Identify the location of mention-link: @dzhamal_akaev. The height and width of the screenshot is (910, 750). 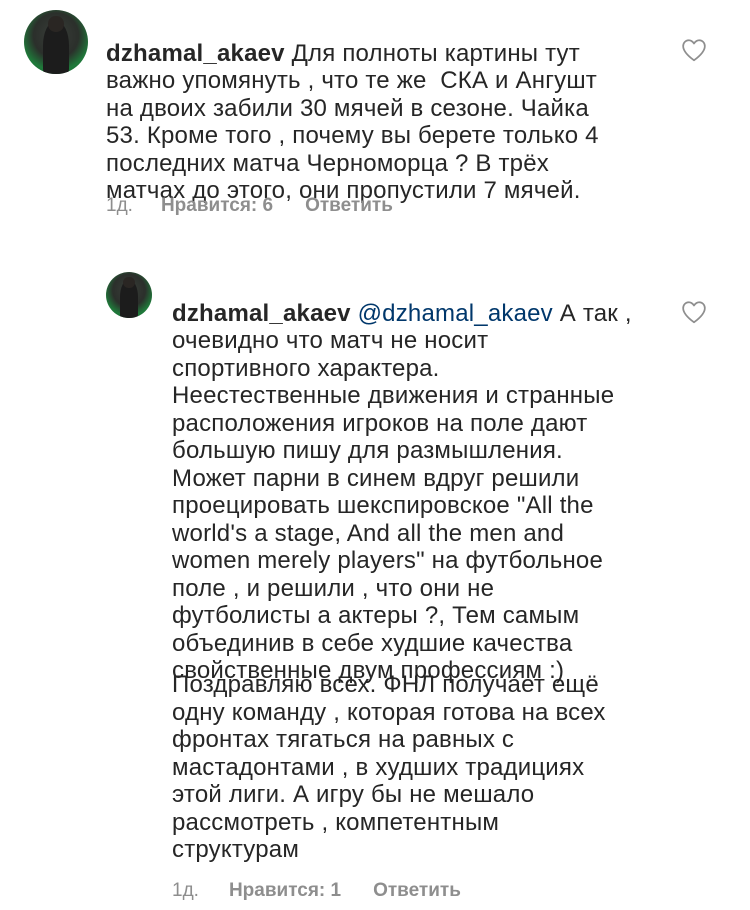
(455, 313).